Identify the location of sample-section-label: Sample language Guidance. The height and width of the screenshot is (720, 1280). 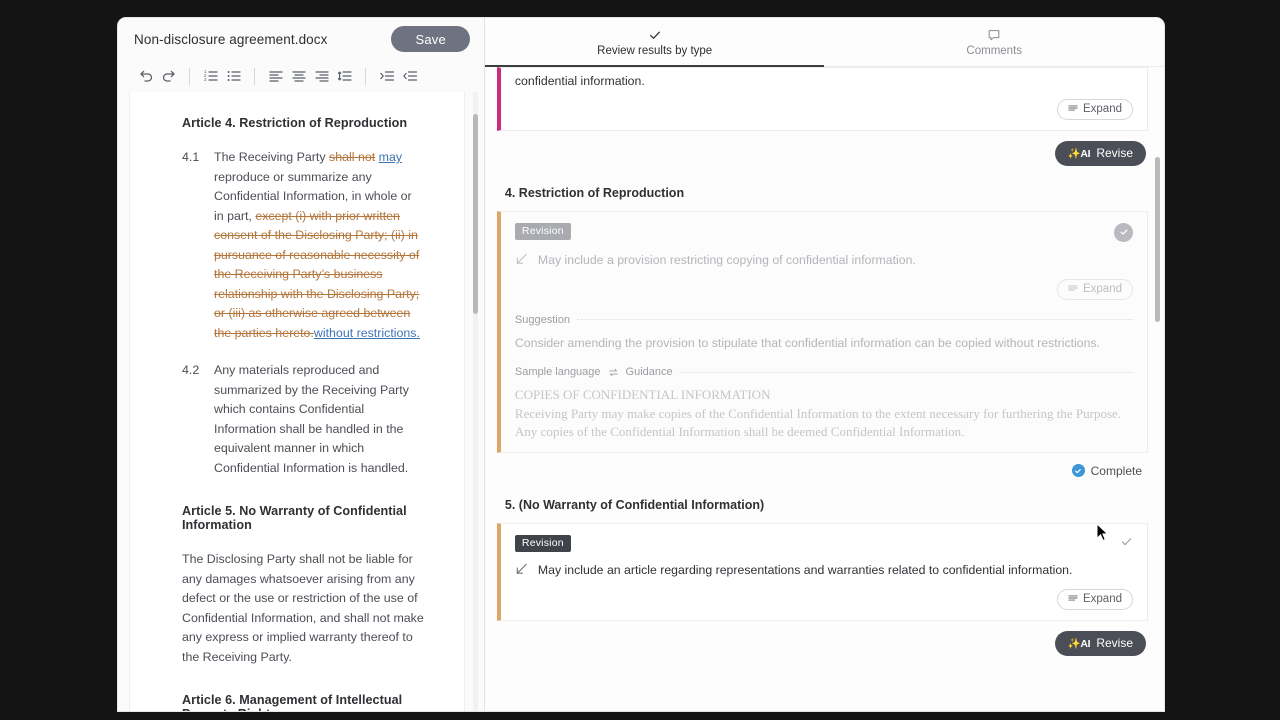
(824, 372).